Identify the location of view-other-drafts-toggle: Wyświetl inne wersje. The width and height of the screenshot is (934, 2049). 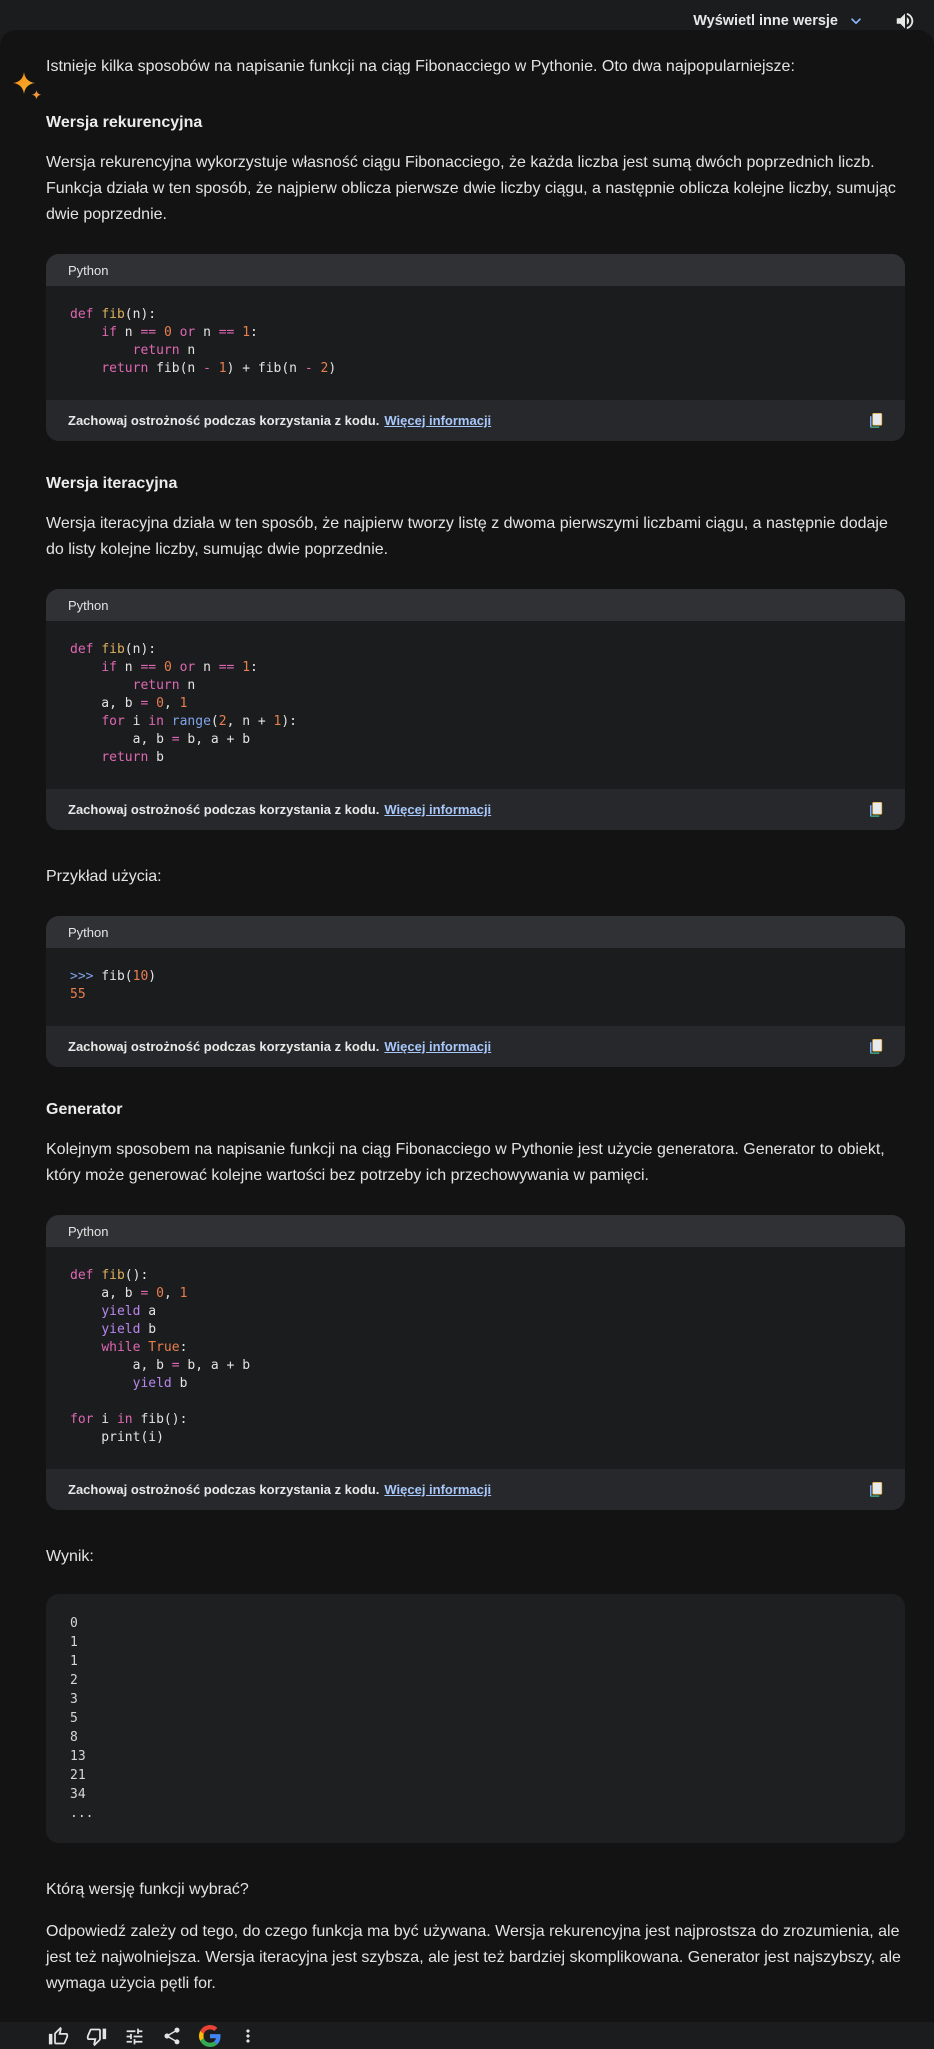
(779, 21).